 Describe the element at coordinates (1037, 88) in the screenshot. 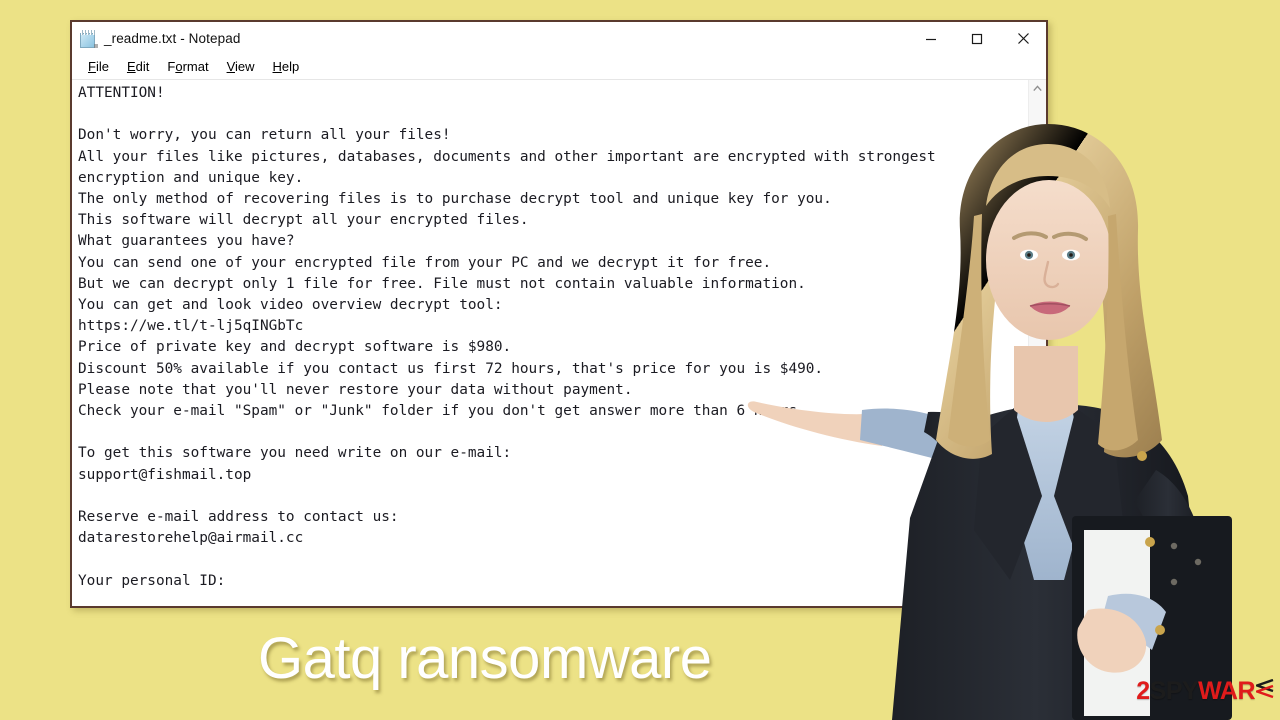

I see `scroll-up-icon` at that location.